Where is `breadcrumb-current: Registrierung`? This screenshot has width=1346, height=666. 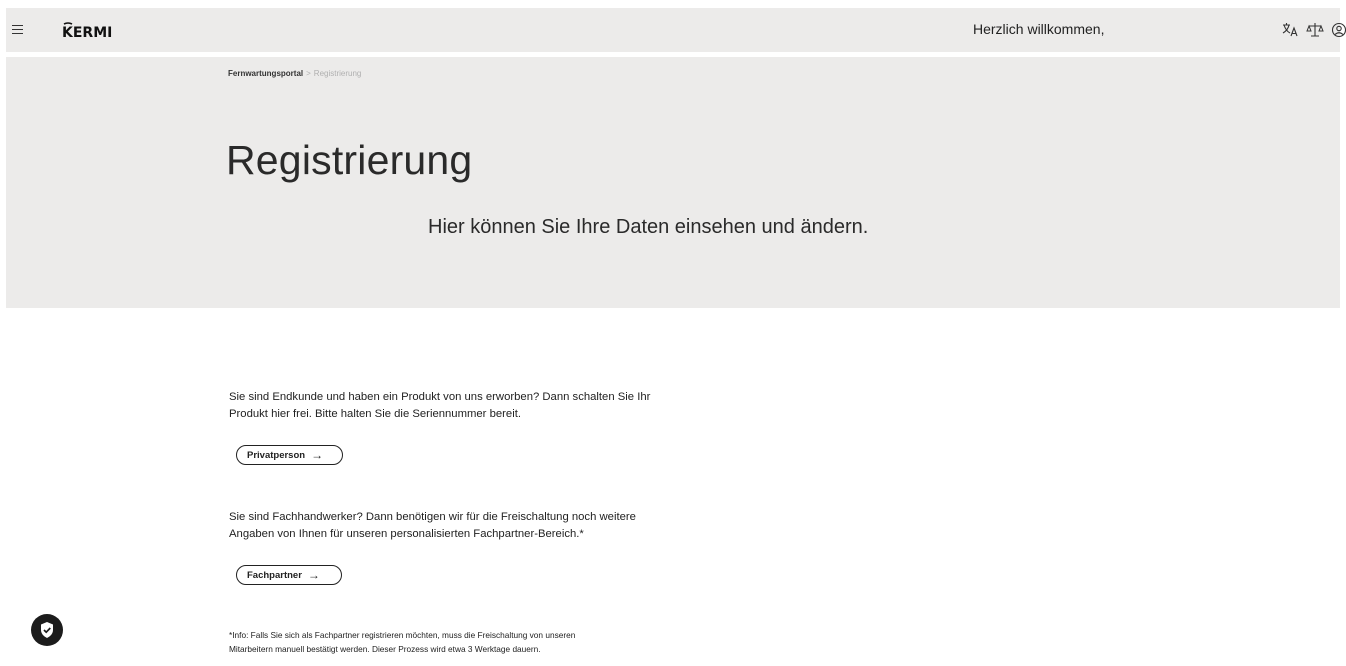 breadcrumb-current: Registrierung is located at coordinates (337, 73).